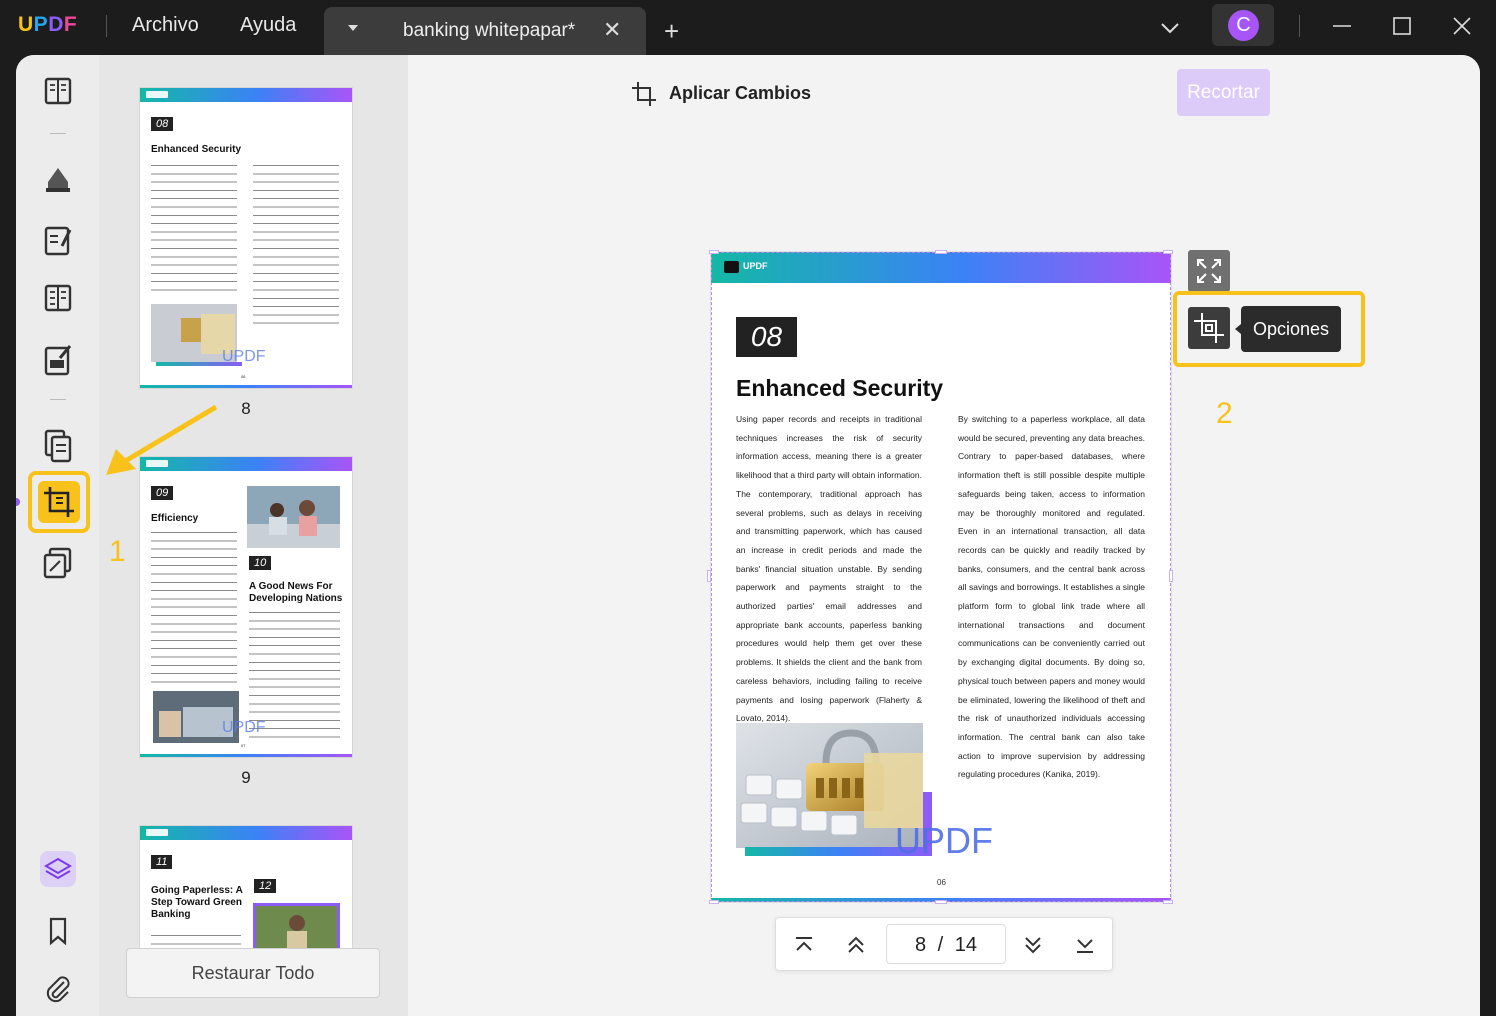  Describe the element at coordinates (117, 551) in the screenshot. I see `step-1-annotation: 1` at that location.